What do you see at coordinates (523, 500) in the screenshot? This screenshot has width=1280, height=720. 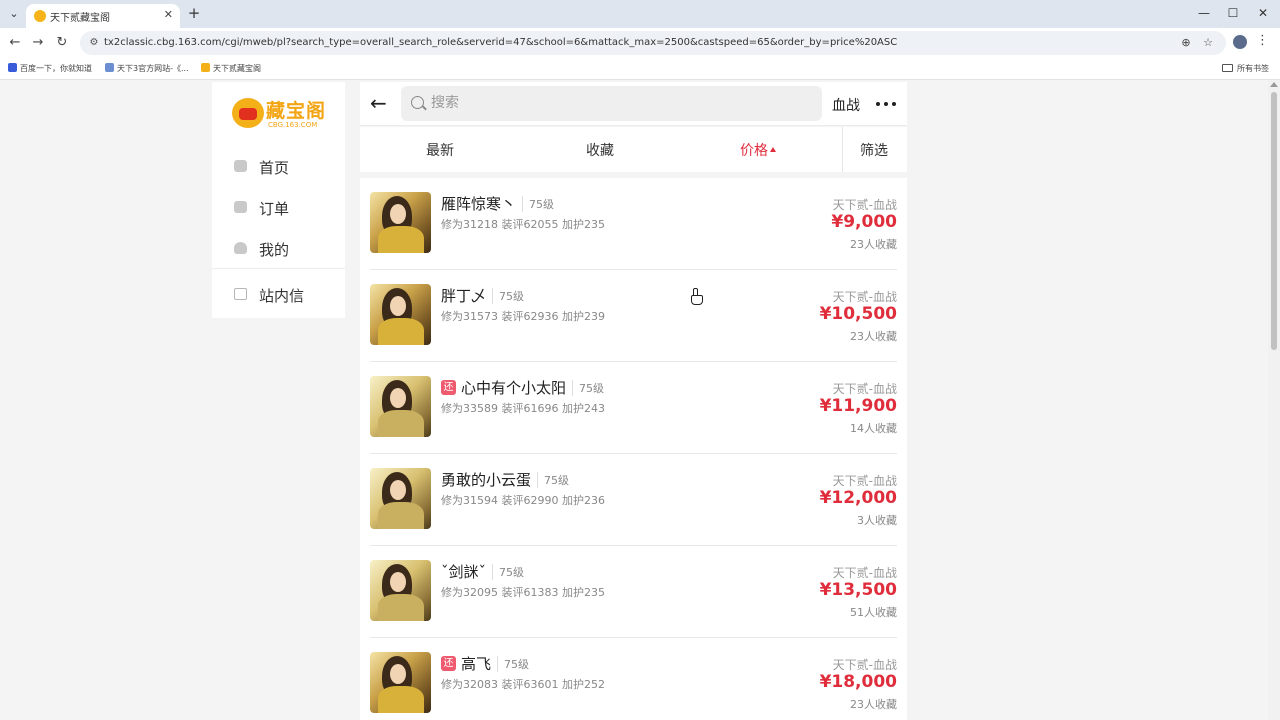 I see `item-stats: 修为31594 装评62990 加护236` at bounding box center [523, 500].